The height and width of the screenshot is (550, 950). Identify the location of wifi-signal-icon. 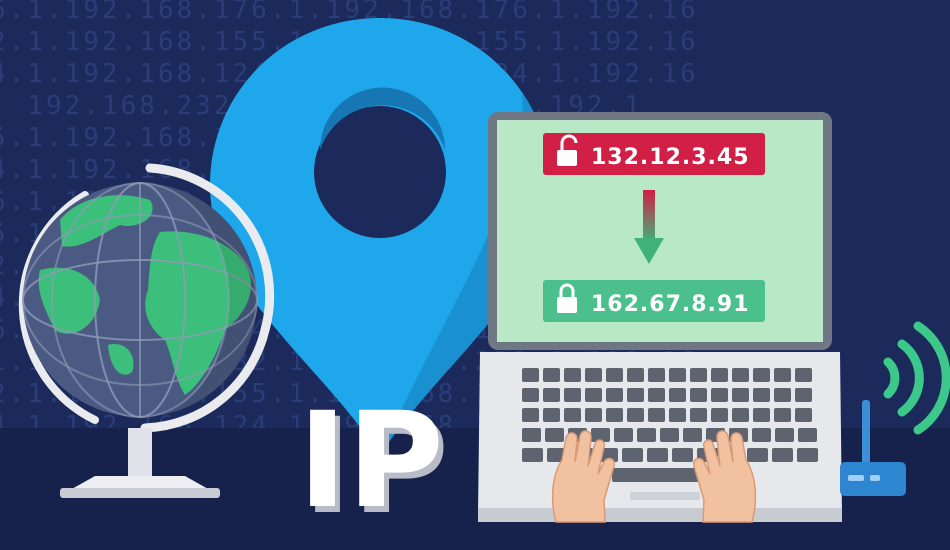
(916, 378).